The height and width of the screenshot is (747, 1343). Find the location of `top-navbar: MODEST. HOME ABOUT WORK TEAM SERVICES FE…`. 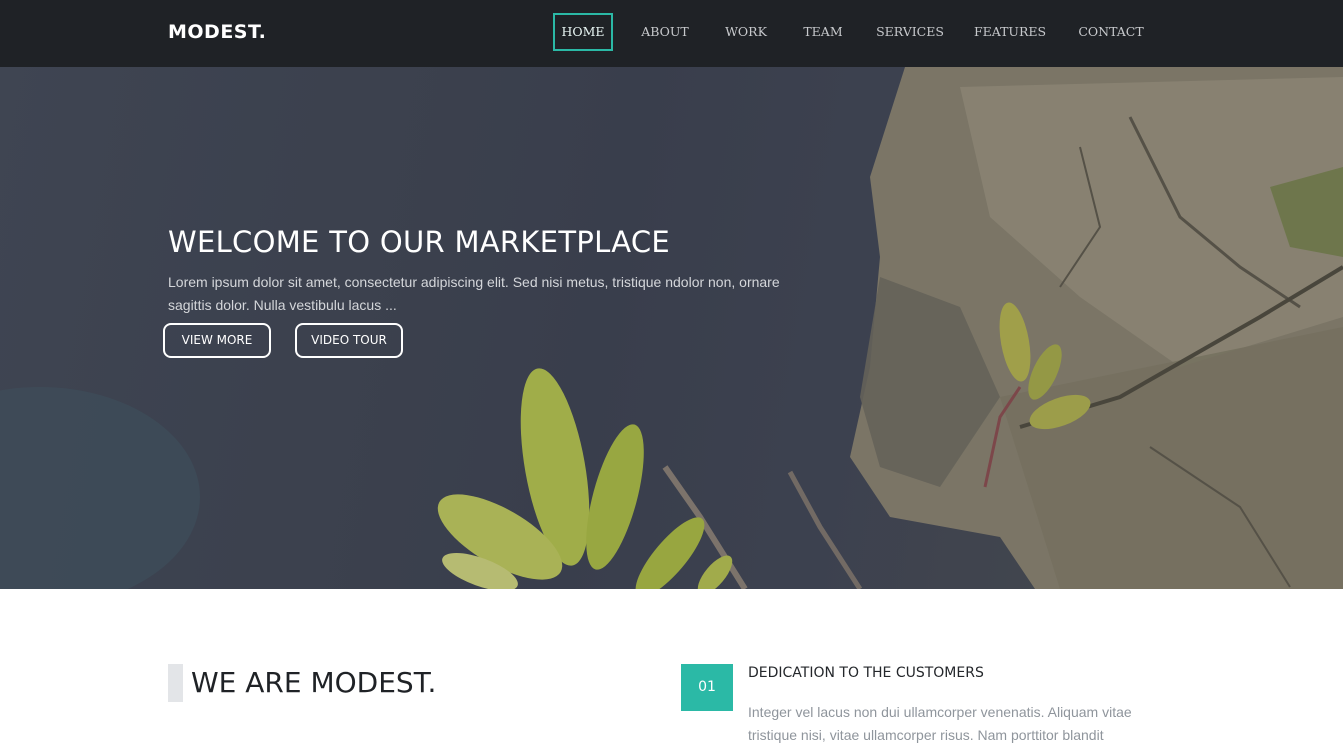

top-navbar: MODEST. HOME ABOUT WORK TEAM SERVICES FE… is located at coordinates (671, 33).